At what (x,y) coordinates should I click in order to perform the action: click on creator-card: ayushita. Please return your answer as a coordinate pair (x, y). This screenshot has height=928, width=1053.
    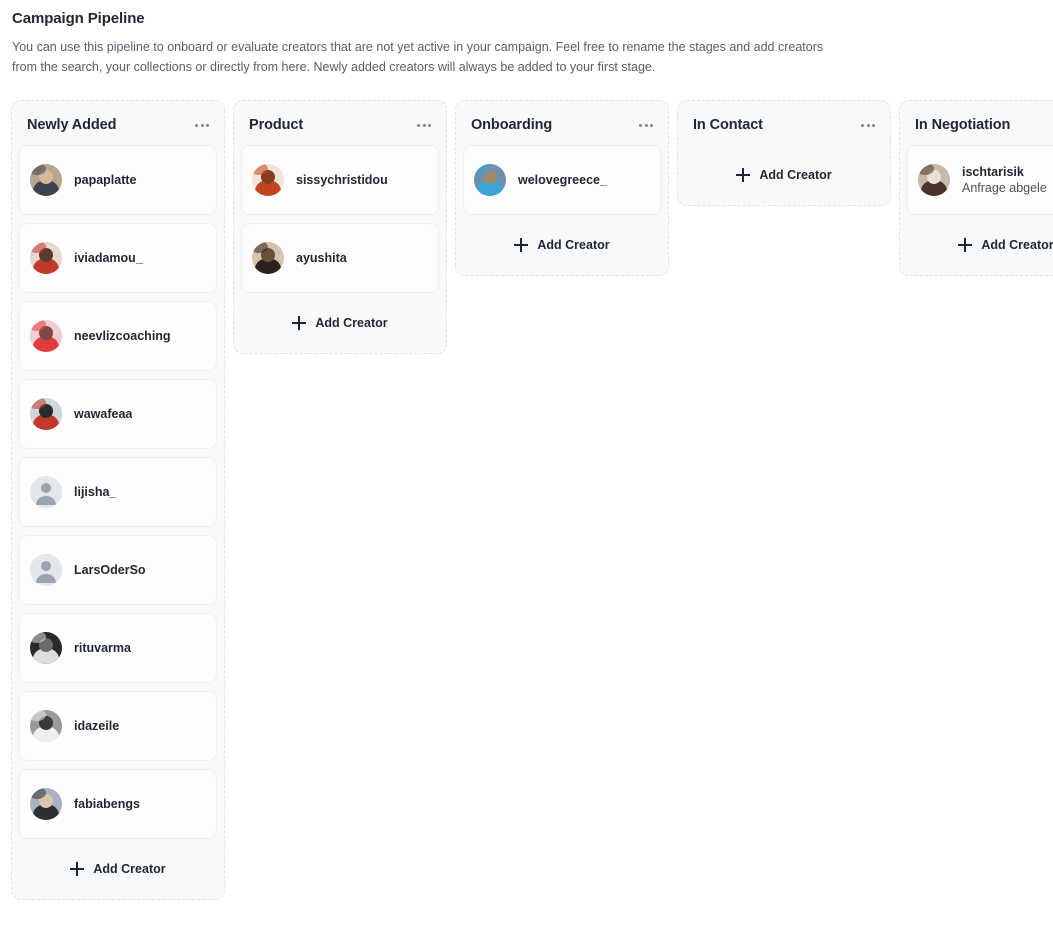
    Looking at the image, I should click on (340, 258).